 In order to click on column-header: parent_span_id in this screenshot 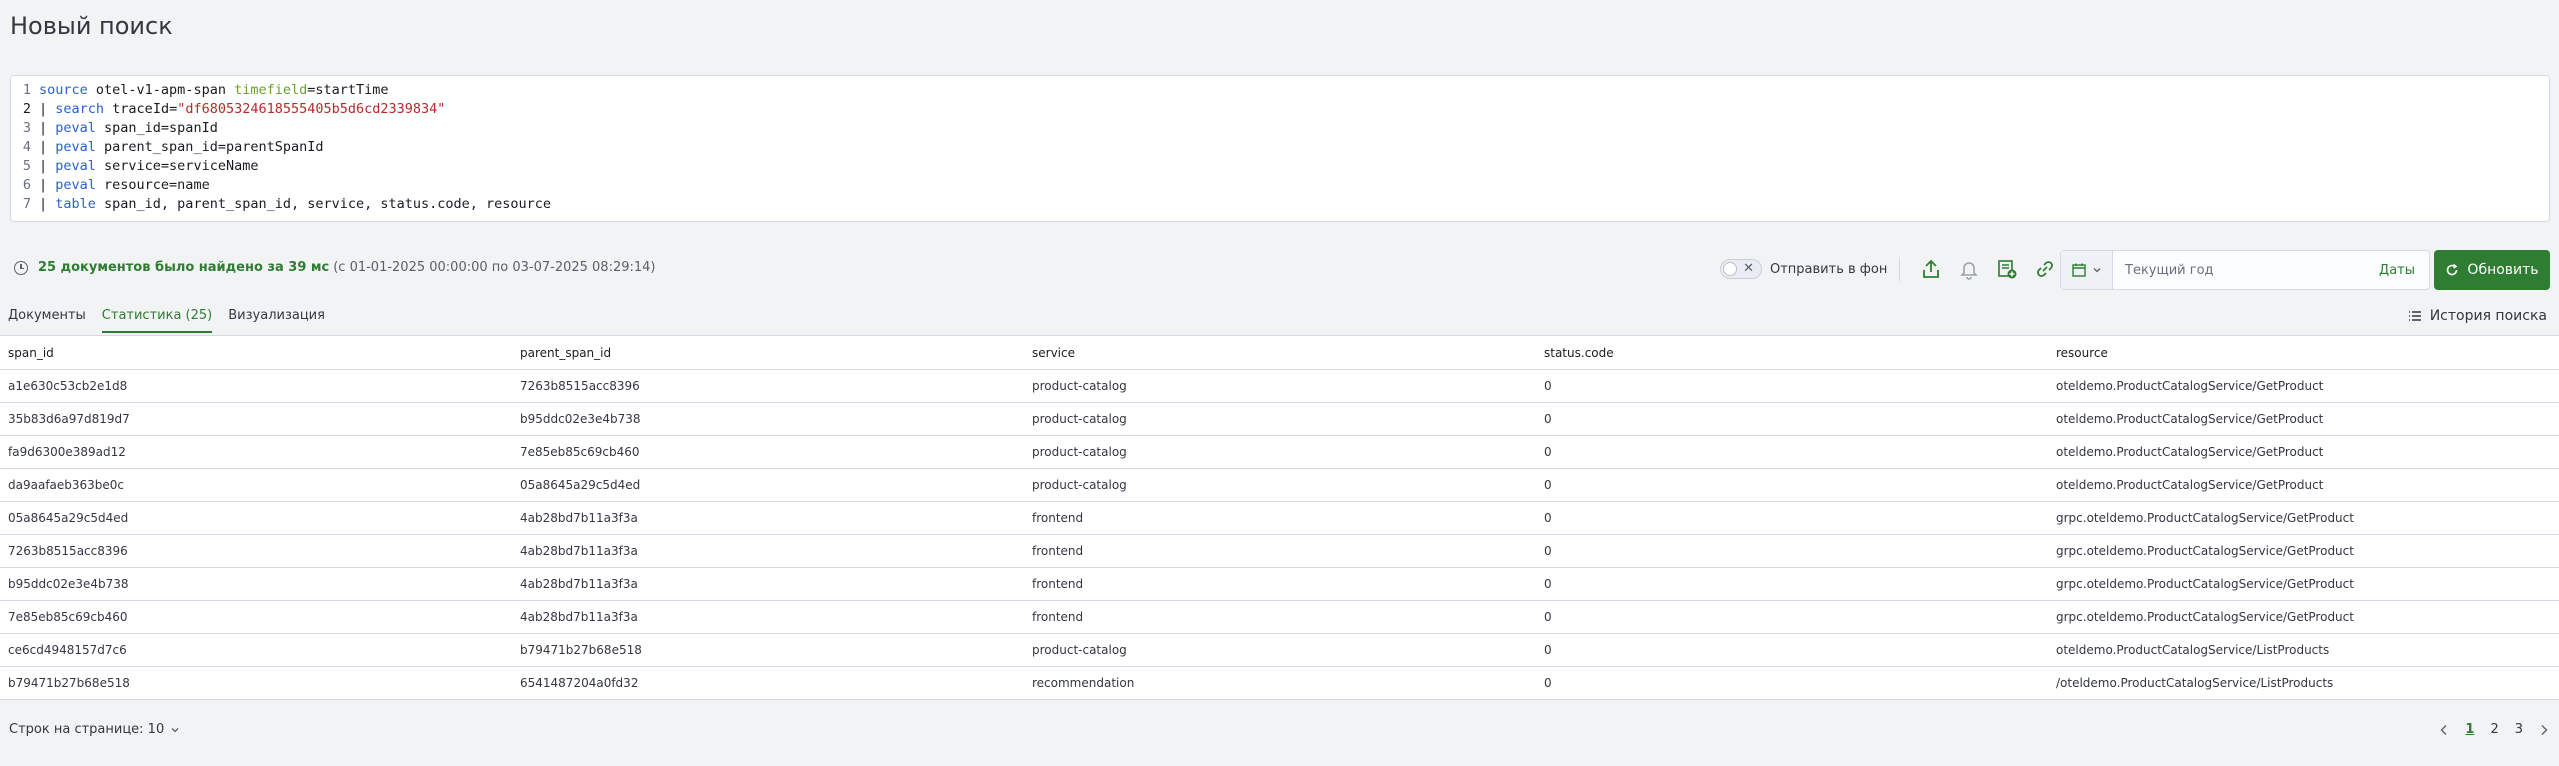, I will do `click(768, 353)`.